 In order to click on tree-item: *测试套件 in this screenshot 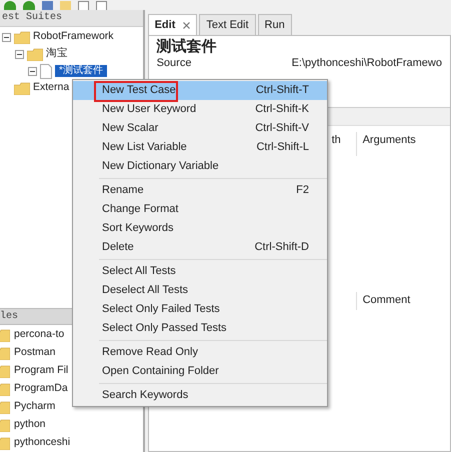, I will do `click(81, 71)`.